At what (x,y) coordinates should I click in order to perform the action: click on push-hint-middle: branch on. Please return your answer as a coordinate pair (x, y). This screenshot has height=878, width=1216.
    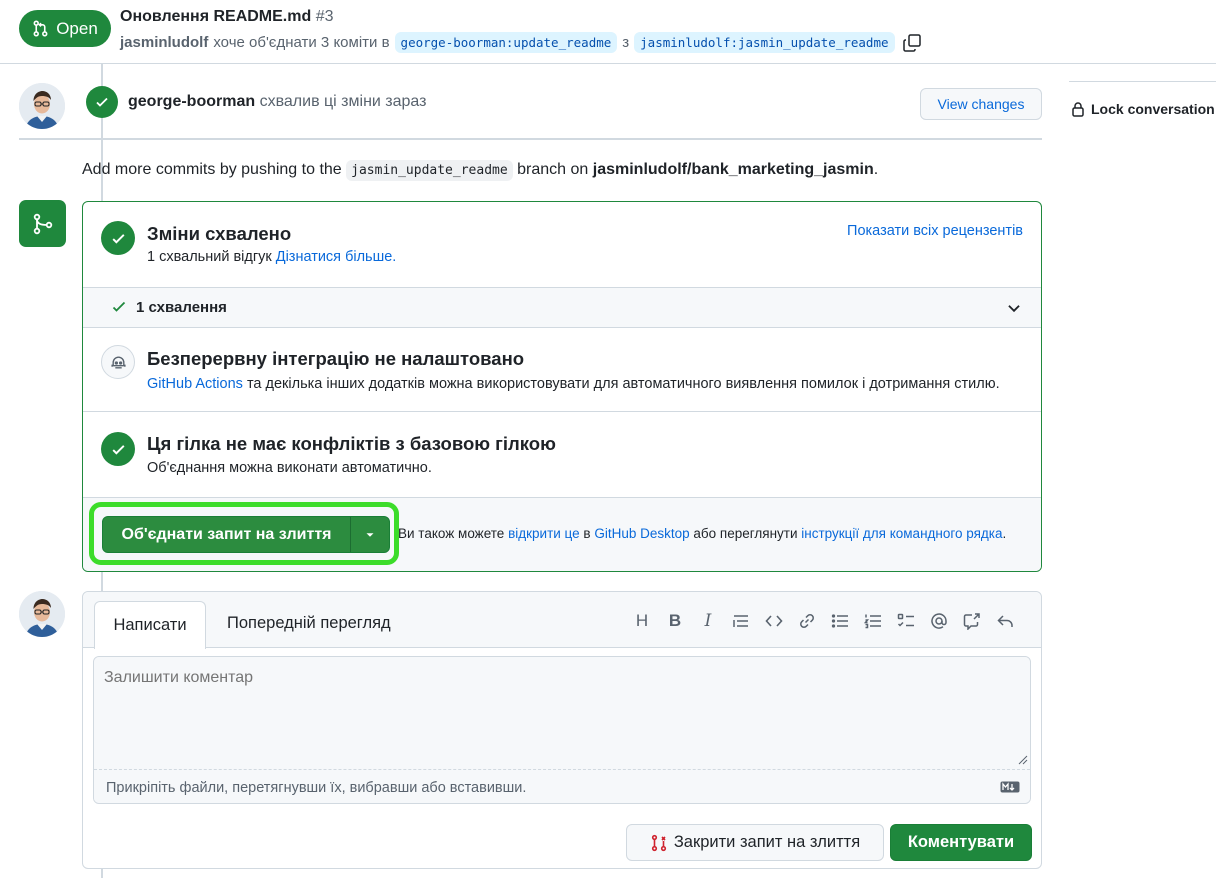
    Looking at the image, I should click on (553, 169).